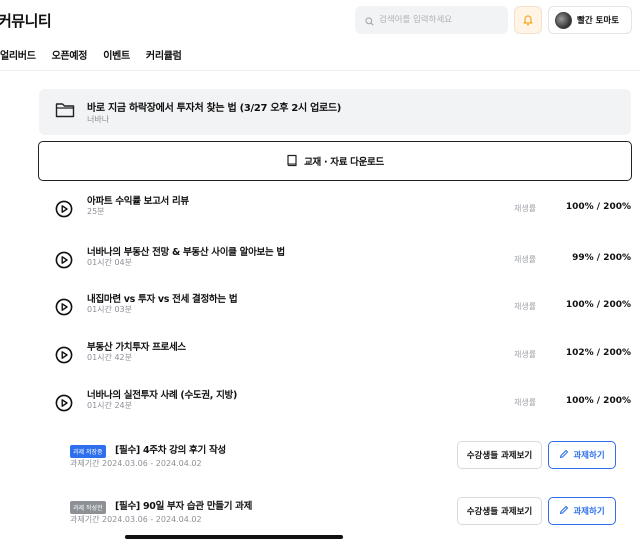 This screenshot has height=543, width=640. What do you see at coordinates (109, 357) in the screenshot?
I see `lesson-duration: 01시간 42분` at bounding box center [109, 357].